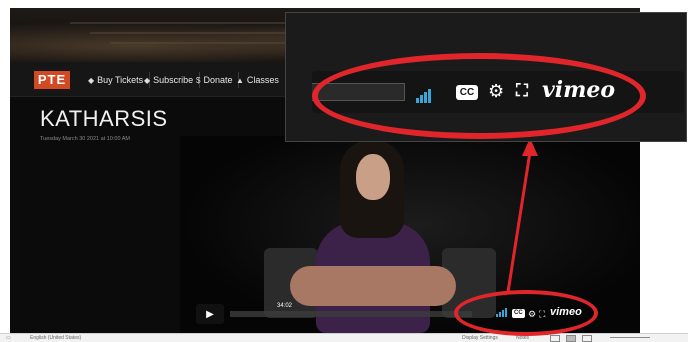 This screenshot has width=688, height=342. What do you see at coordinates (284, 306) in the screenshot?
I see `time-elapsed-badge: 34:02` at bounding box center [284, 306].